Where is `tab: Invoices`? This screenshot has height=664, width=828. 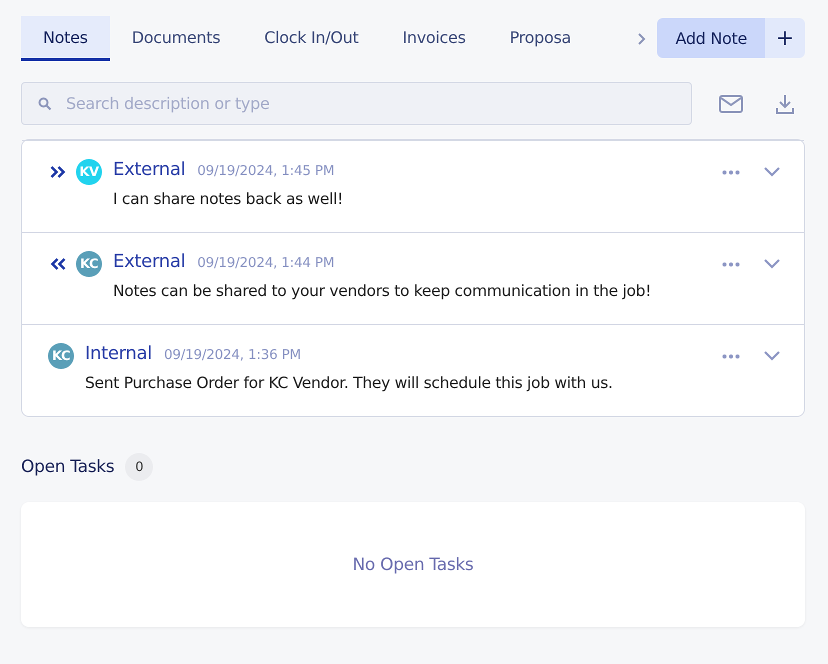
tab: Invoices is located at coordinates (434, 38).